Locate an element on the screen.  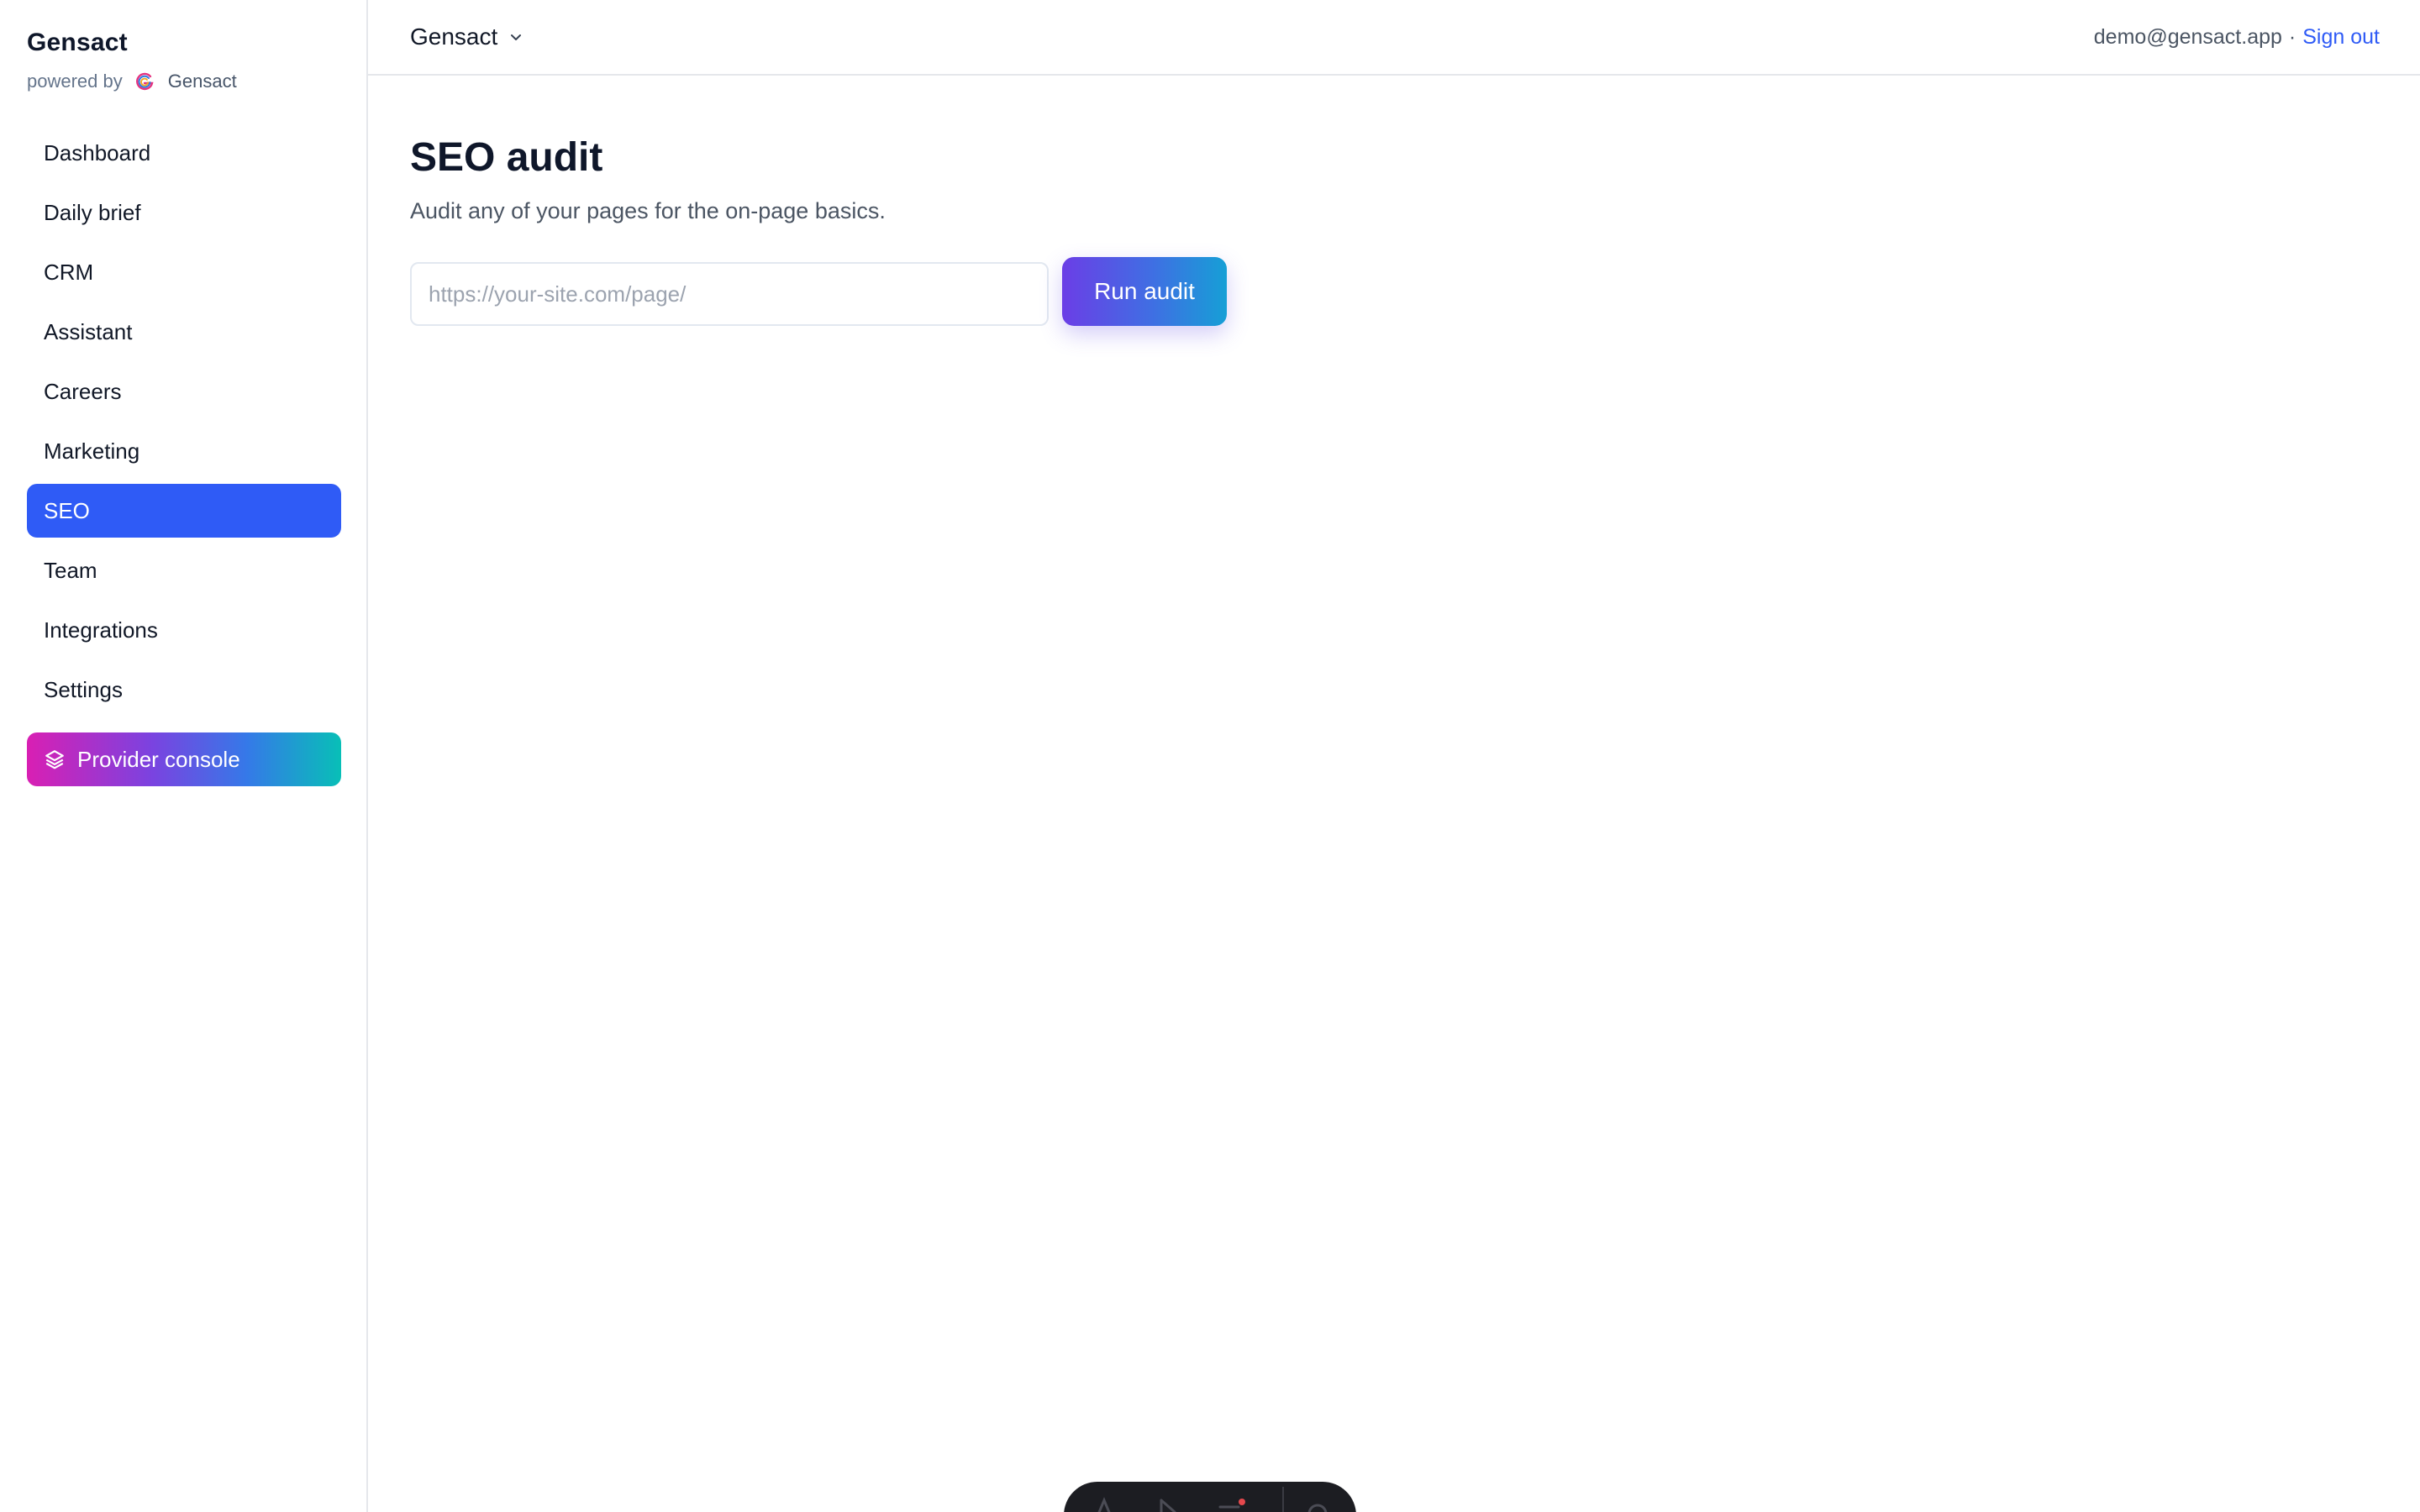
dock-divider is located at coordinates (1283, 1499).